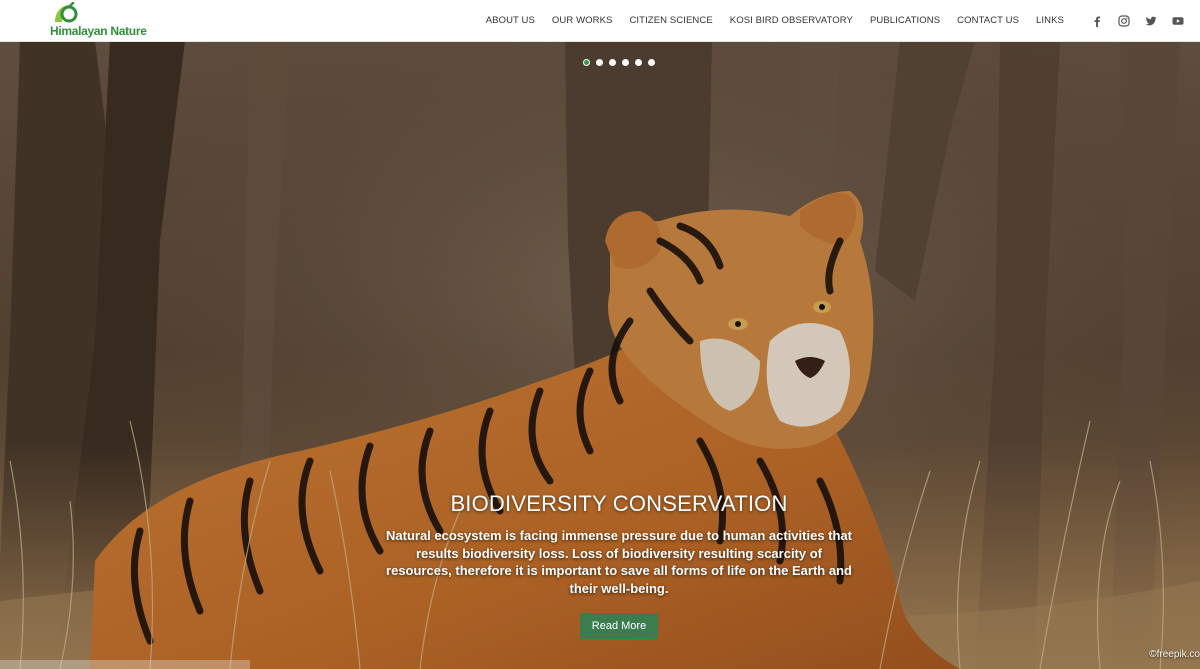  What do you see at coordinates (1097, 21) in the screenshot?
I see `facebook-icon` at bounding box center [1097, 21].